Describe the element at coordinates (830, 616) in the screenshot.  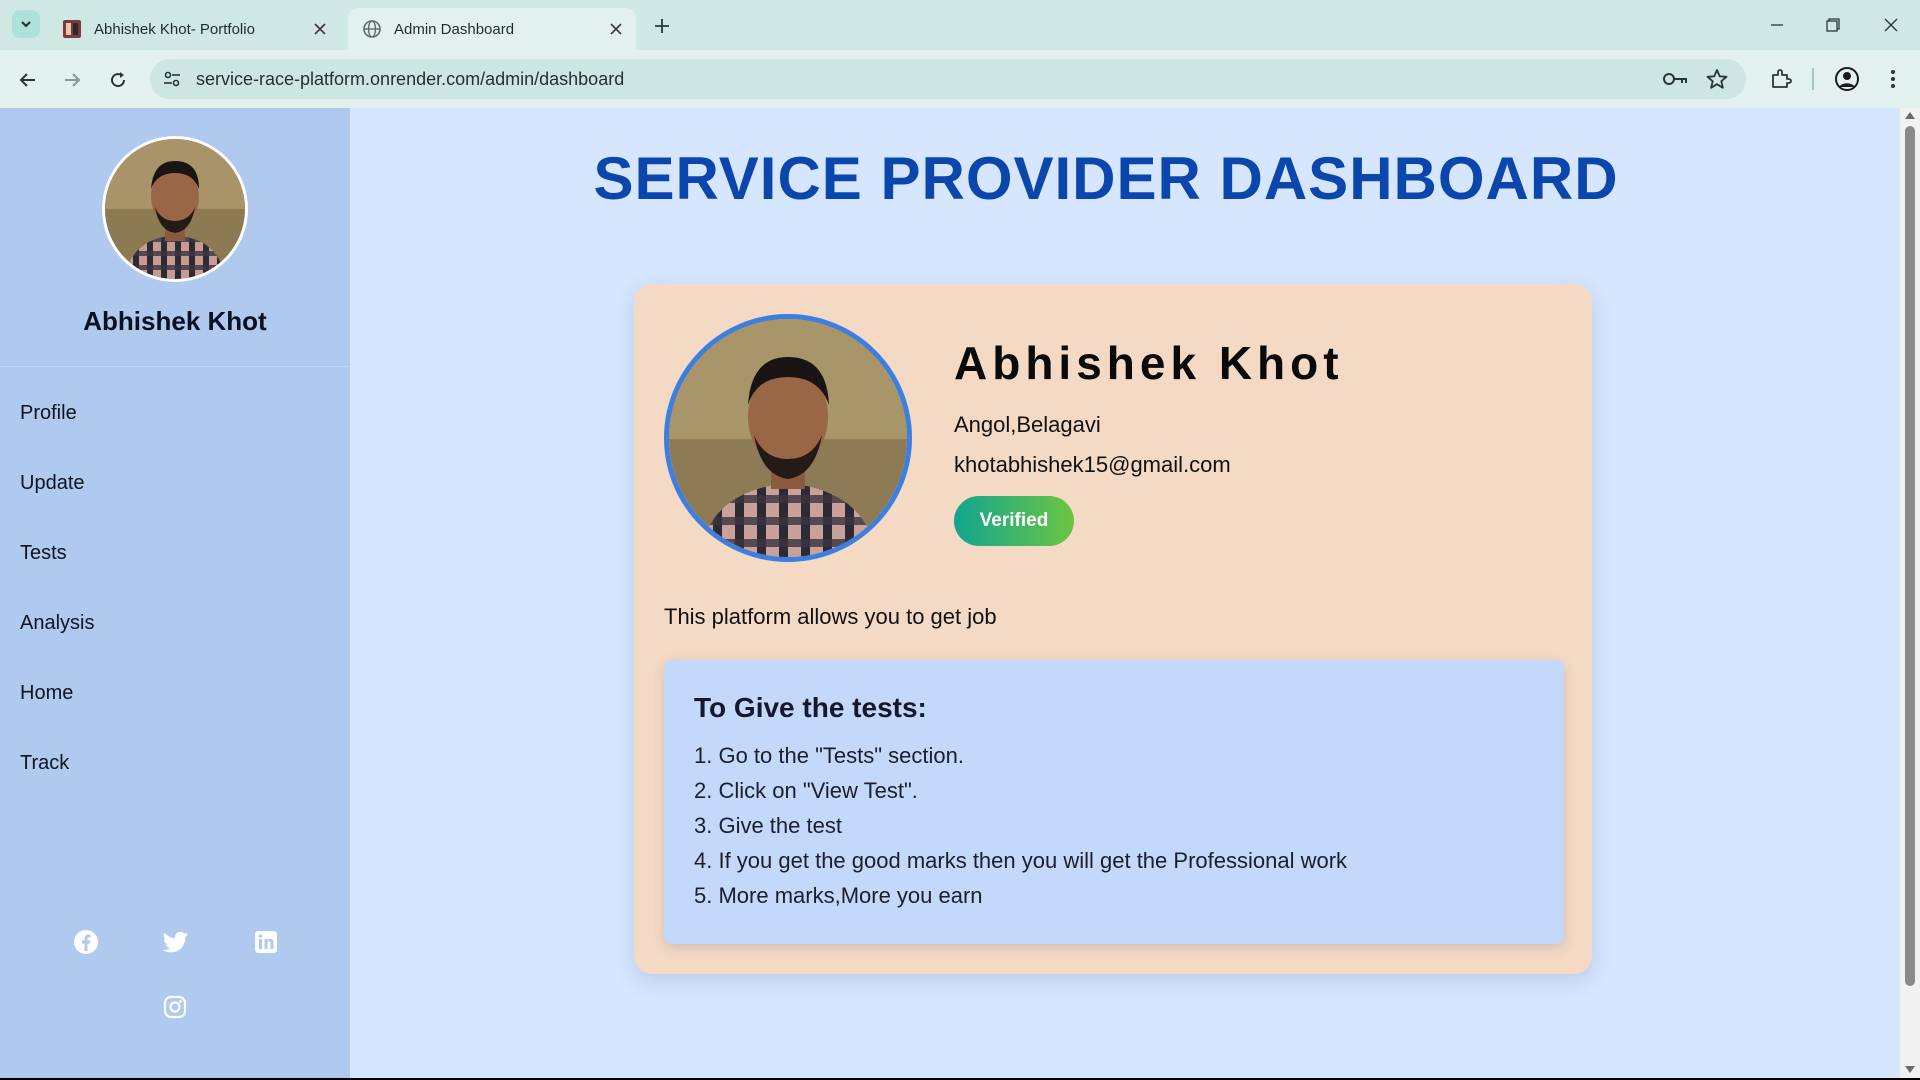
I see `platform-description: This platform allows you to get job` at that location.